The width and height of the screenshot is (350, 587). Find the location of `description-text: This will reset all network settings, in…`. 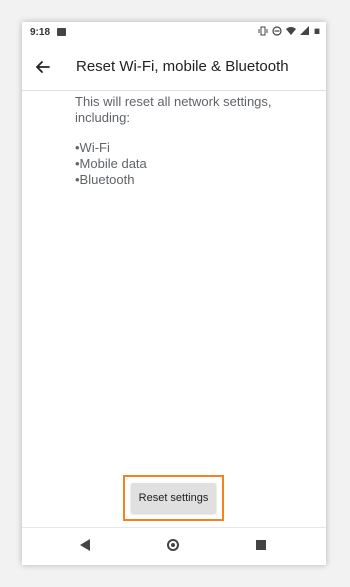

description-text: This will reset all network settings, in… is located at coordinates (173, 109).